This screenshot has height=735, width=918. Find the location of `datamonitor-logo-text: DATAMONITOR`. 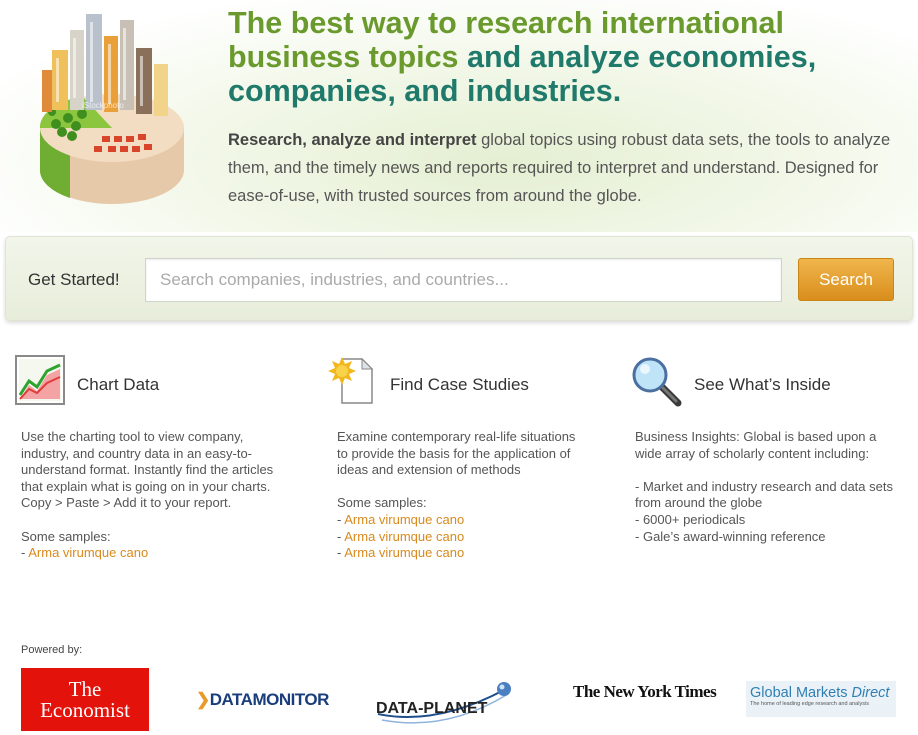

datamonitor-logo-text: DATAMONITOR is located at coordinates (269, 699).